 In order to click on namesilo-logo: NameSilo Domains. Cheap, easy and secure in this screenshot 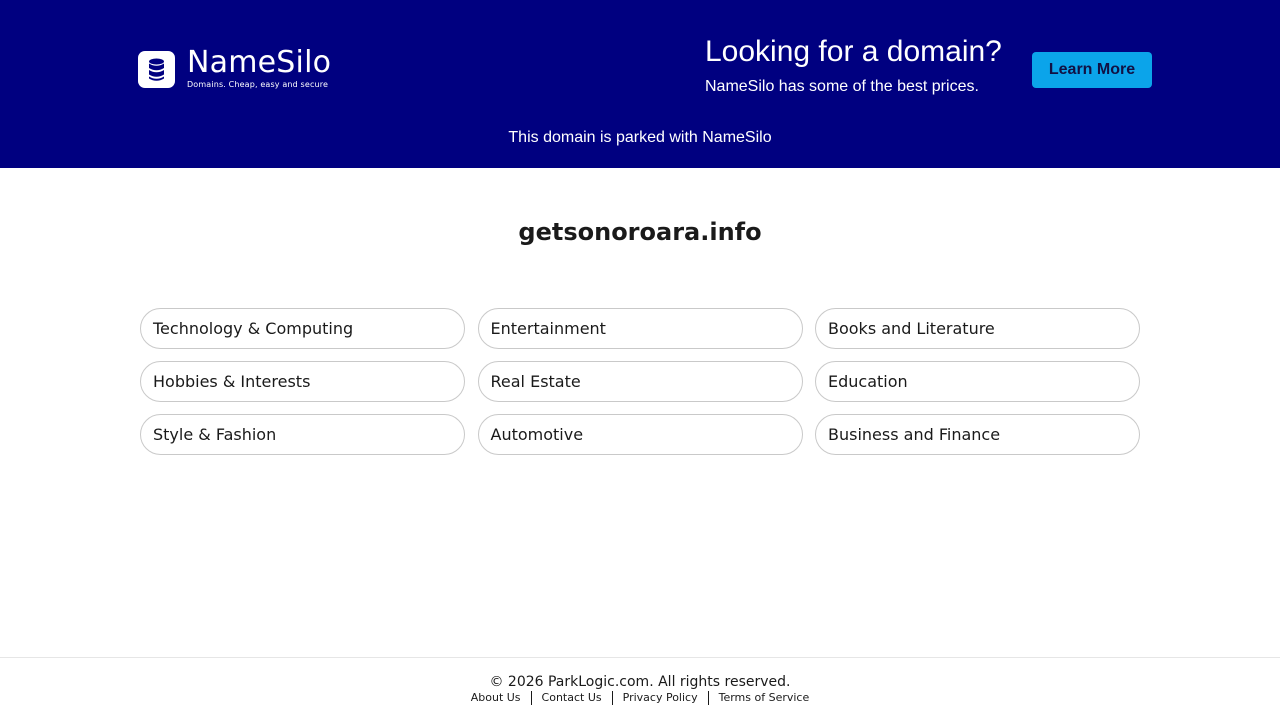, I will do `click(235, 67)`.